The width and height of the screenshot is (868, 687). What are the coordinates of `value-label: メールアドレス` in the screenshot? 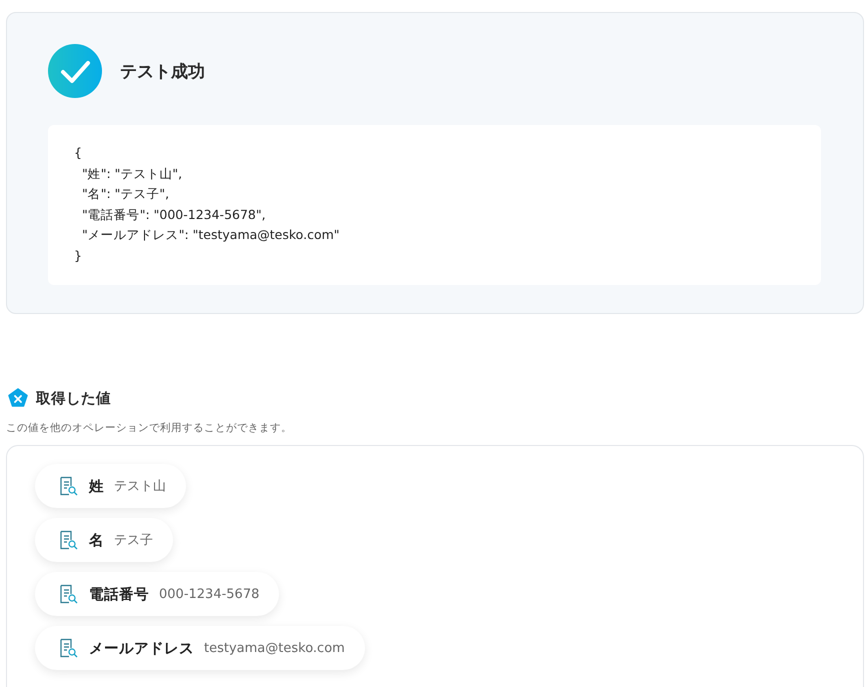 It's located at (141, 649).